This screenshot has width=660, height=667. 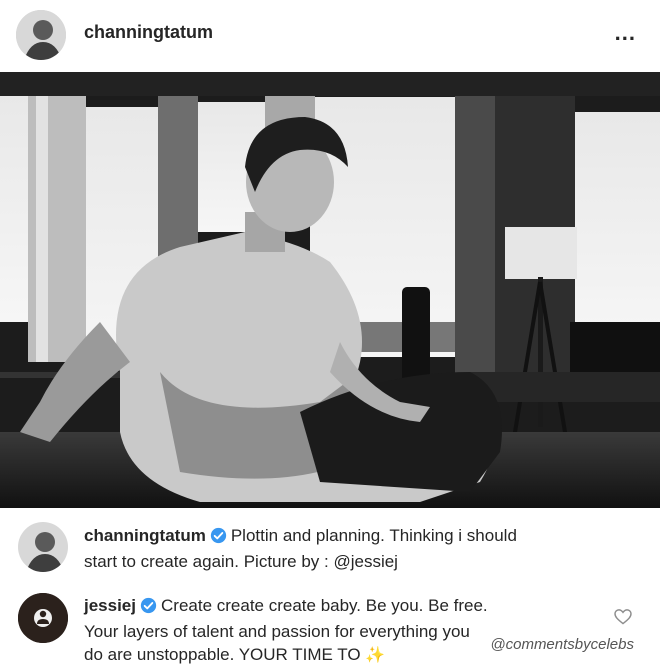 I want to click on watermark: @commentsbycelebs, so click(x=562, y=644).